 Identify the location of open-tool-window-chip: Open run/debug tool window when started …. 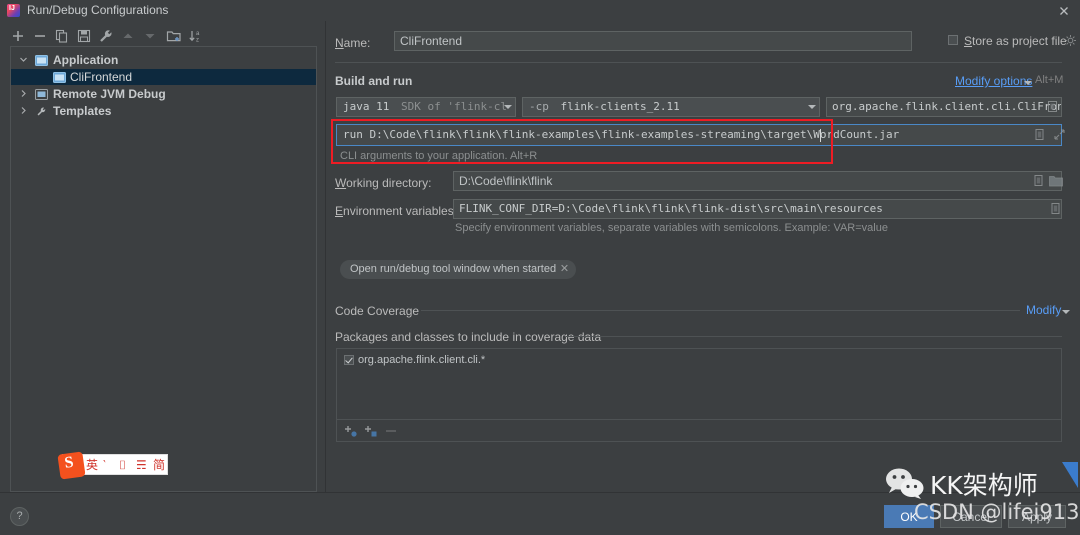
(458, 269).